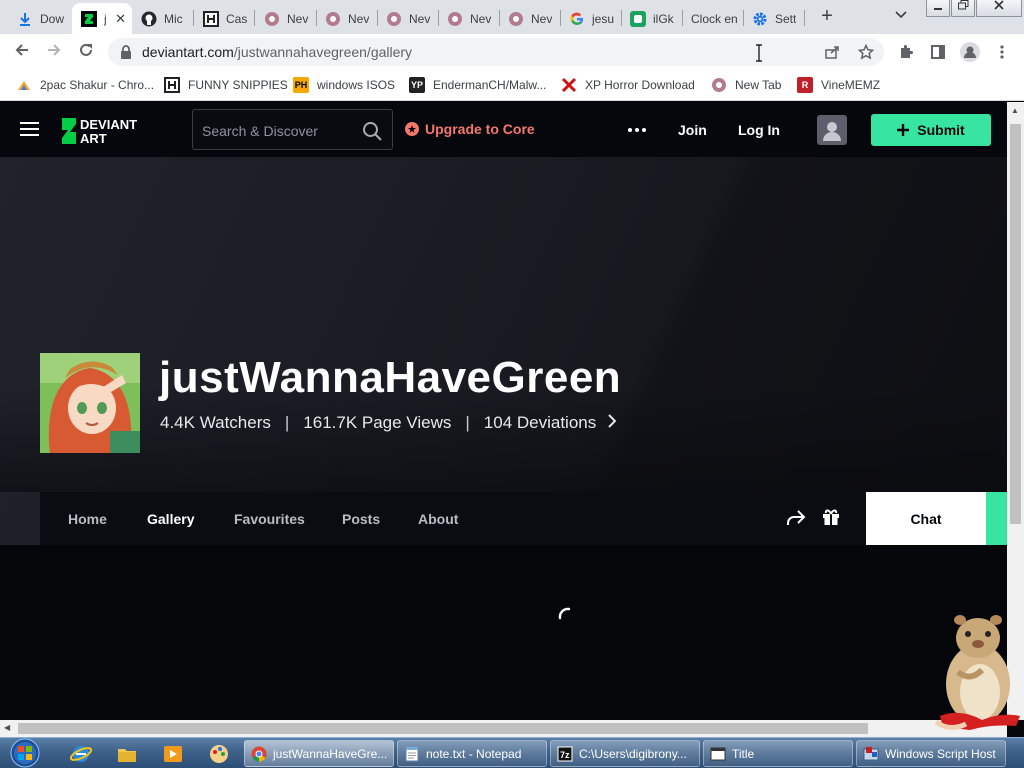  What do you see at coordinates (219, 754) in the screenshot?
I see `paint-icon` at bounding box center [219, 754].